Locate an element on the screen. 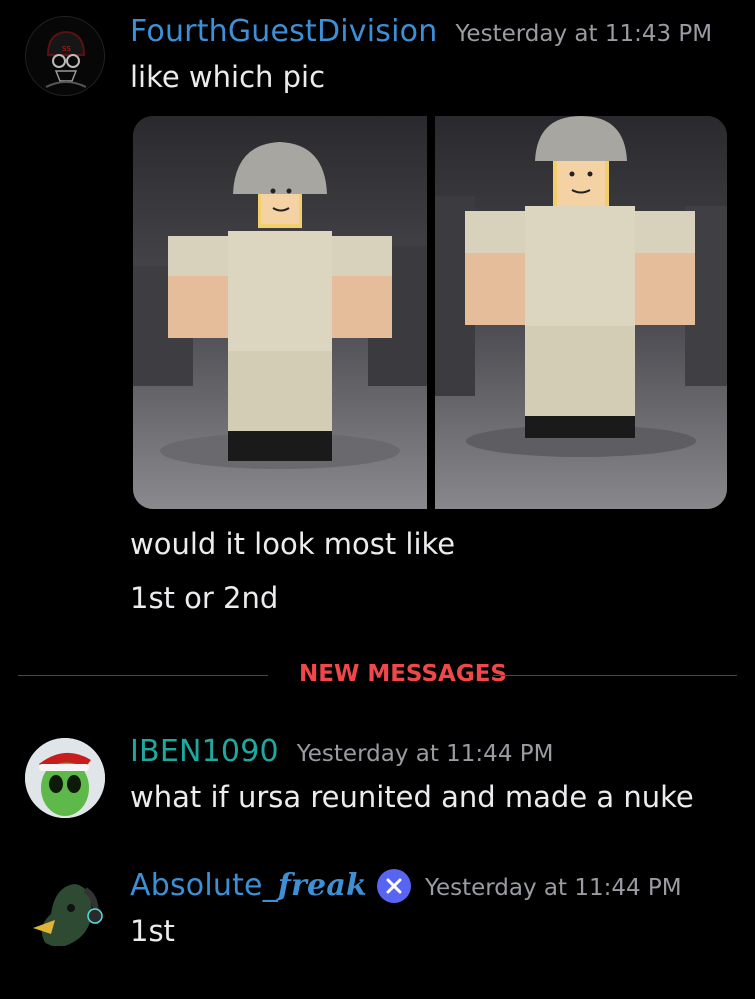 The height and width of the screenshot is (999, 755). message-text: would it look most like is located at coordinates (293, 544).